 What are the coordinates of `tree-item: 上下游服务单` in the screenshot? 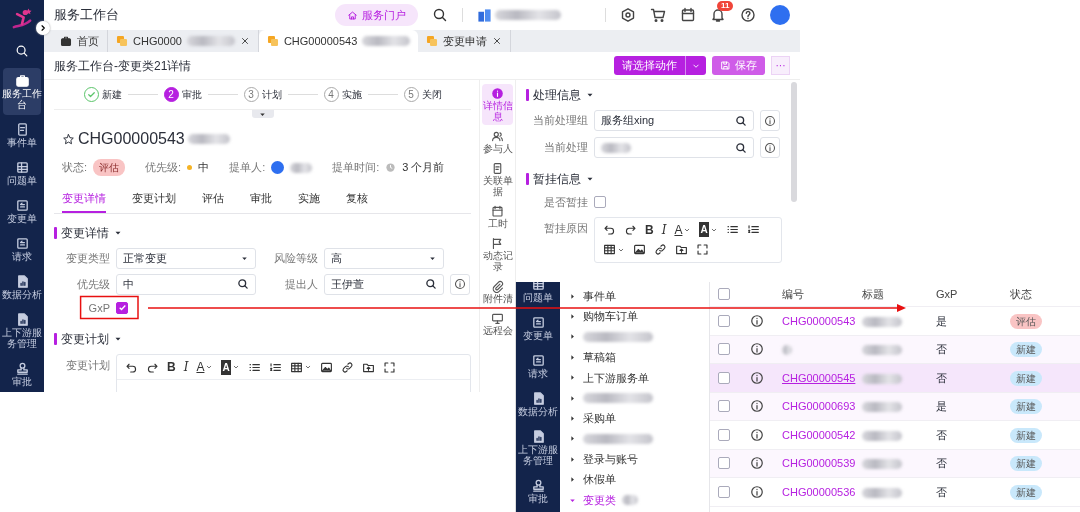 It's located at (608, 377).